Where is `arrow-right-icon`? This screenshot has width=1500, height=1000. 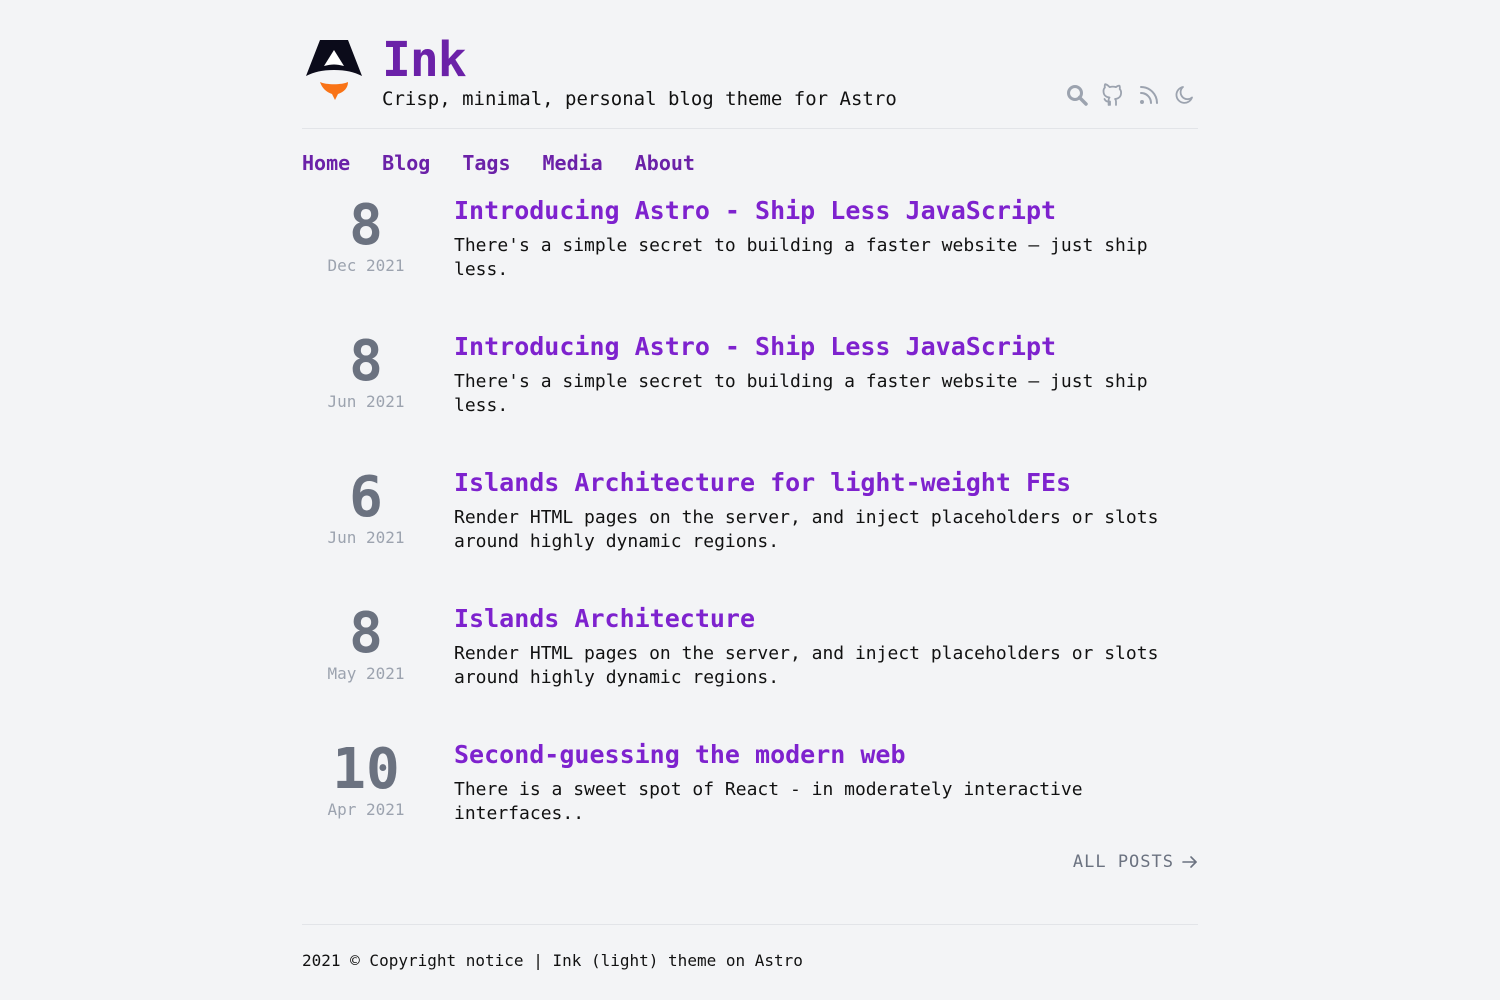 arrow-right-icon is located at coordinates (1189, 862).